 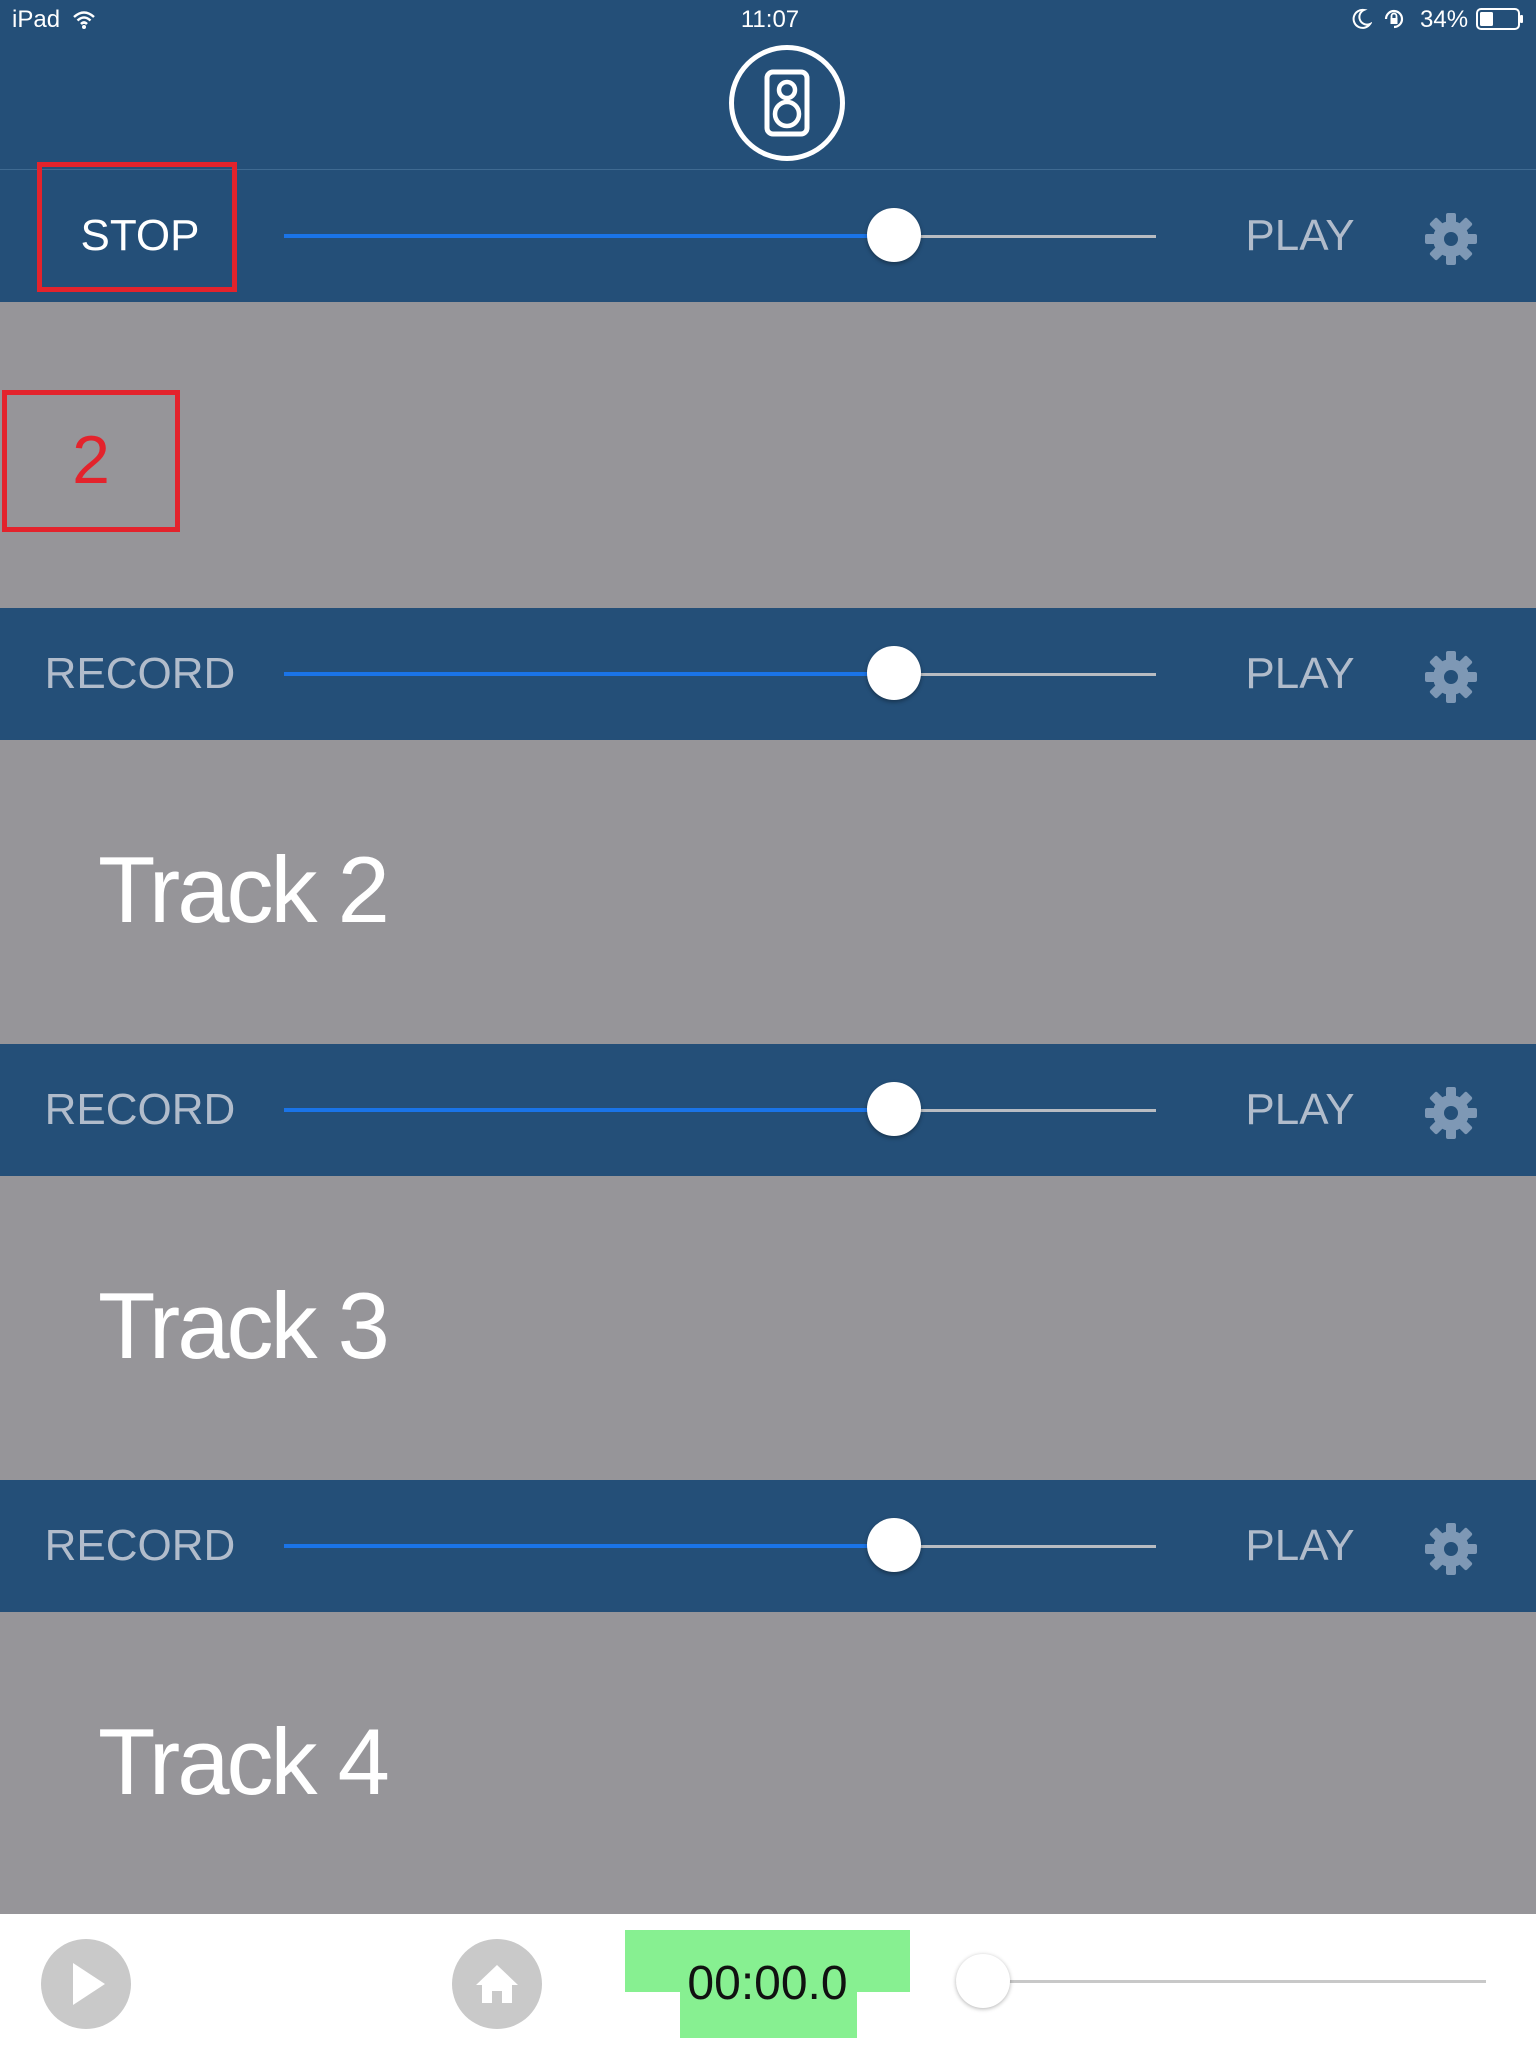 I want to click on rotation-lock-icon, so click(x=1394, y=19).